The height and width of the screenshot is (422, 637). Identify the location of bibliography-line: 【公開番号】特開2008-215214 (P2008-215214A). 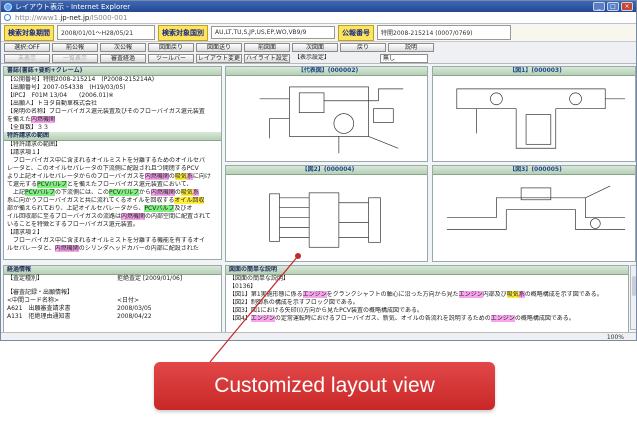
(81, 79).